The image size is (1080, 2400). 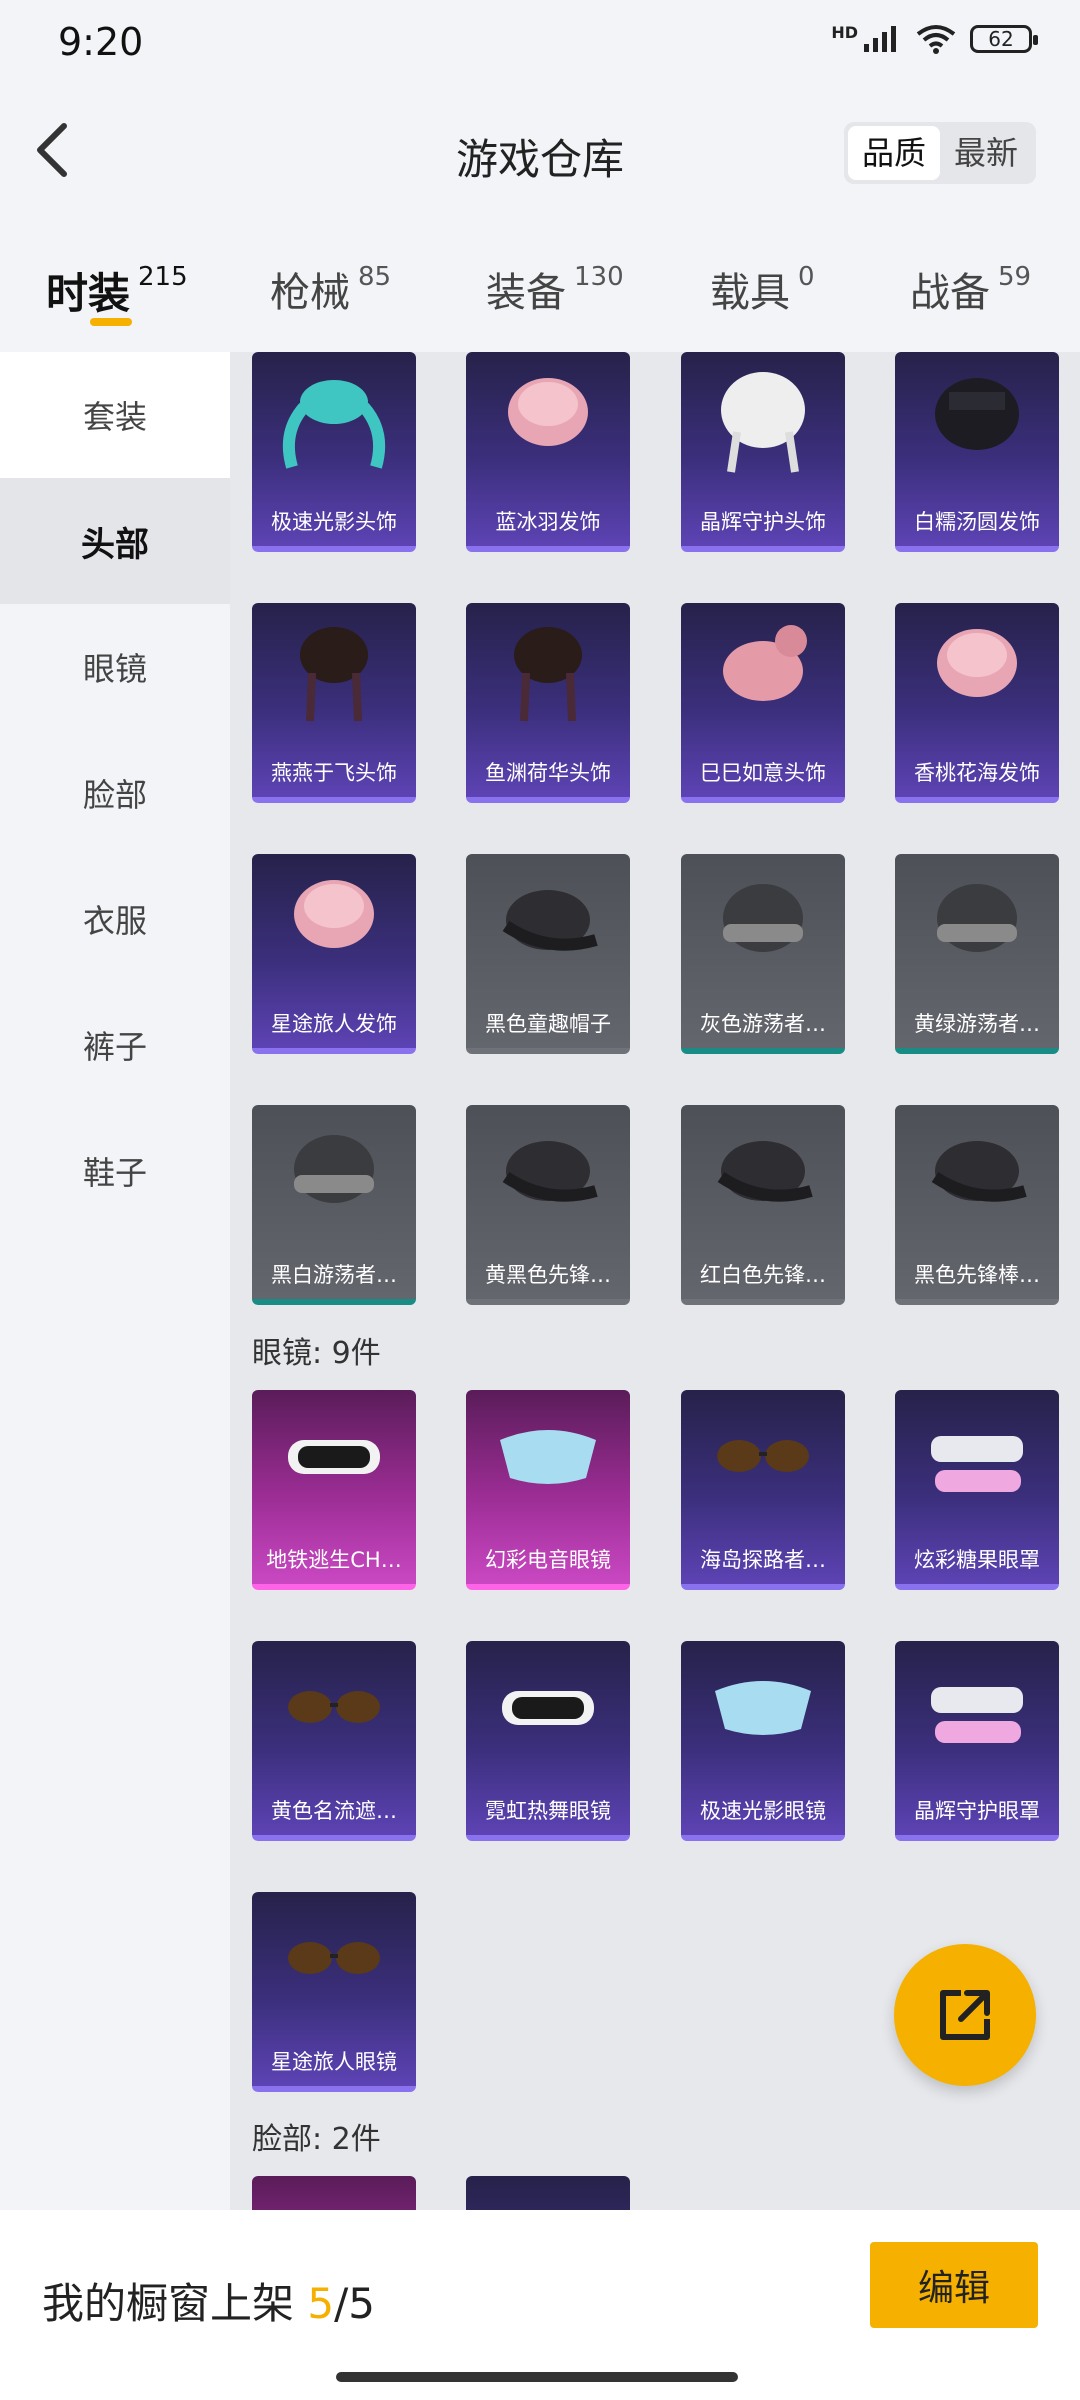 I want to click on item-card: 巳巳如意头饰, so click(x=763, y=703).